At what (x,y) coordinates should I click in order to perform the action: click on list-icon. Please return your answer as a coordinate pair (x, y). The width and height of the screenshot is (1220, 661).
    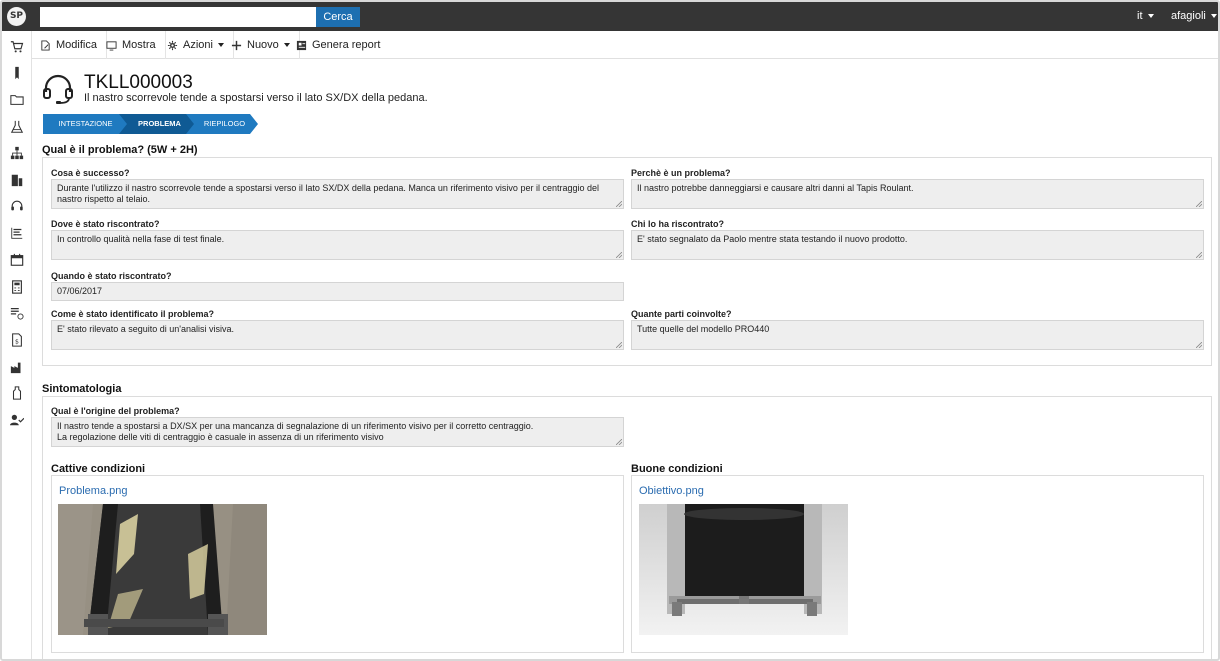
    Looking at the image, I should click on (17, 233).